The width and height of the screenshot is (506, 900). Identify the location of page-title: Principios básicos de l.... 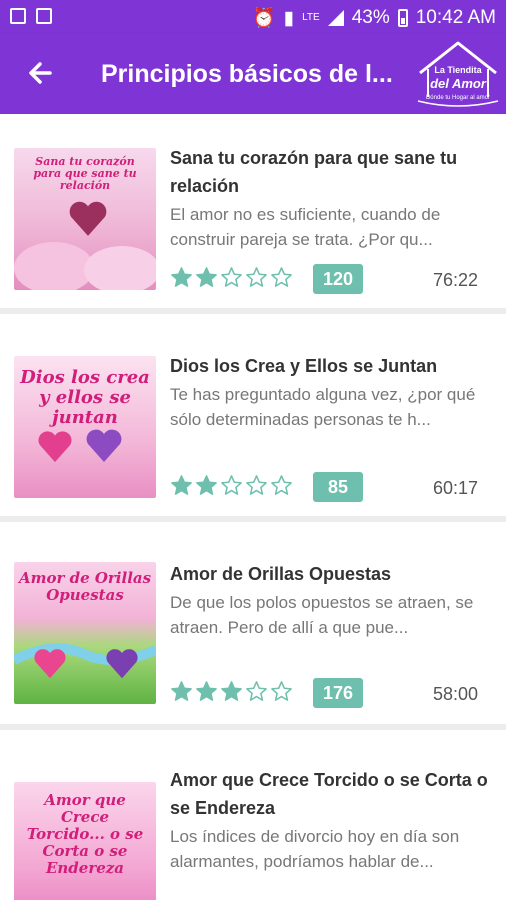
(247, 74).